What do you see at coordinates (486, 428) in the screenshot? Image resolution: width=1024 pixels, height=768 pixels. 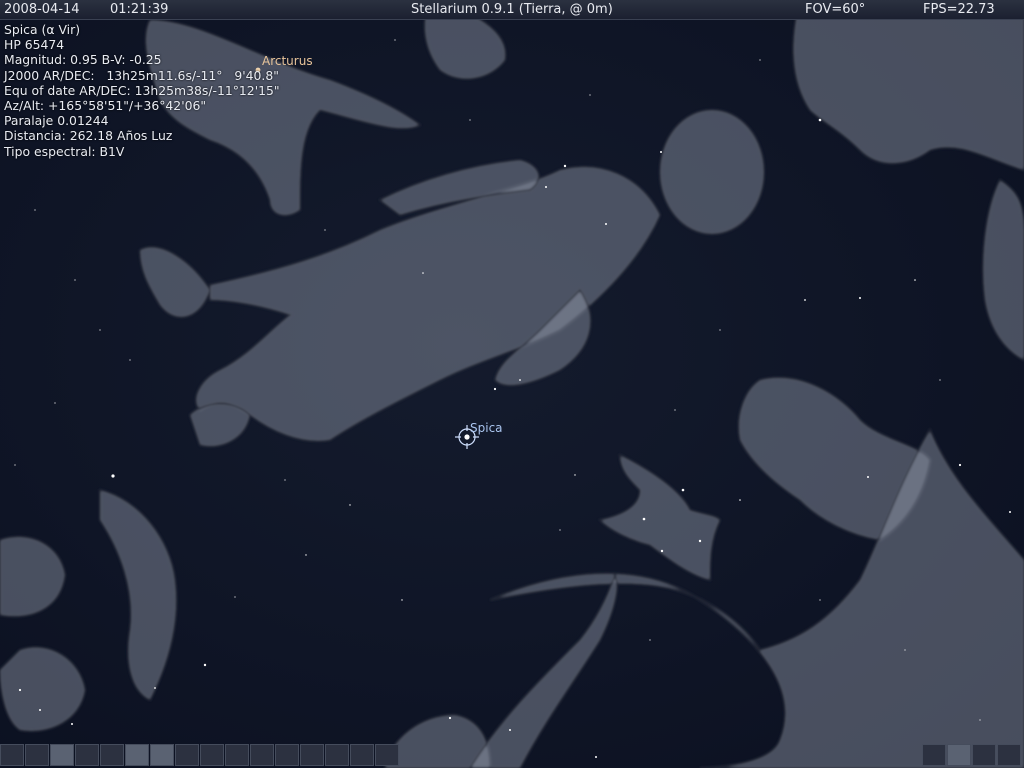 I see `star-label-spica: Spica` at bounding box center [486, 428].